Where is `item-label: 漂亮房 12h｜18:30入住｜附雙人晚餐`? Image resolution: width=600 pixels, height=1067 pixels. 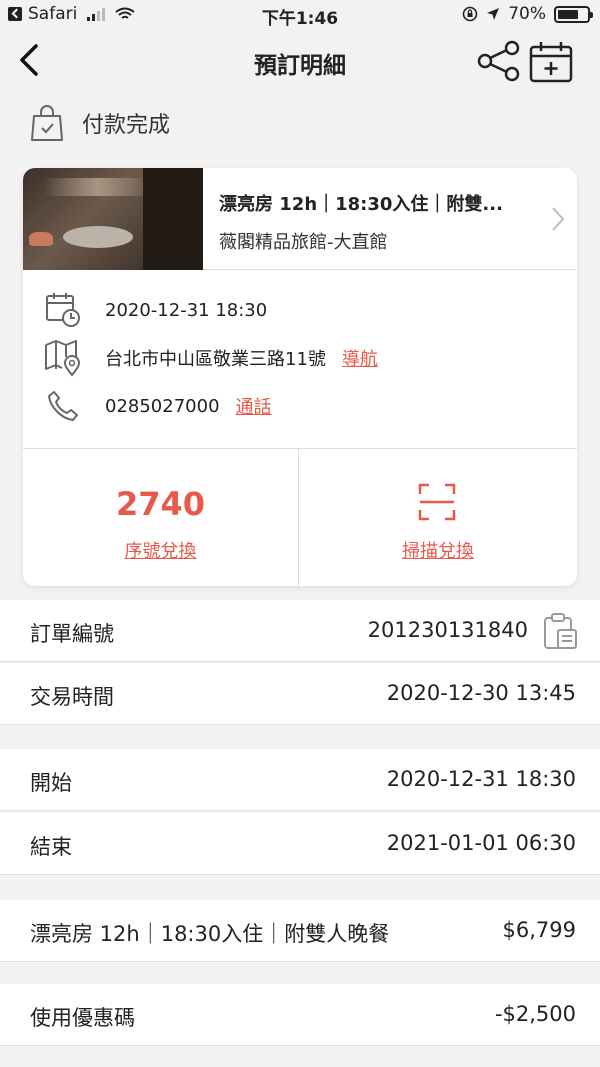
item-label: 漂亮房 12h｜18:30入住｜附雙人晚餐 is located at coordinates (210, 934).